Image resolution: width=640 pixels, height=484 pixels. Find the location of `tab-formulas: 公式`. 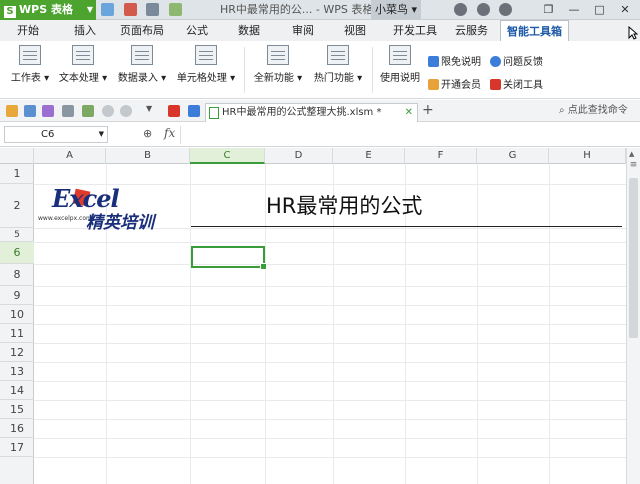

tab-formulas: 公式 is located at coordinates (197, 30).